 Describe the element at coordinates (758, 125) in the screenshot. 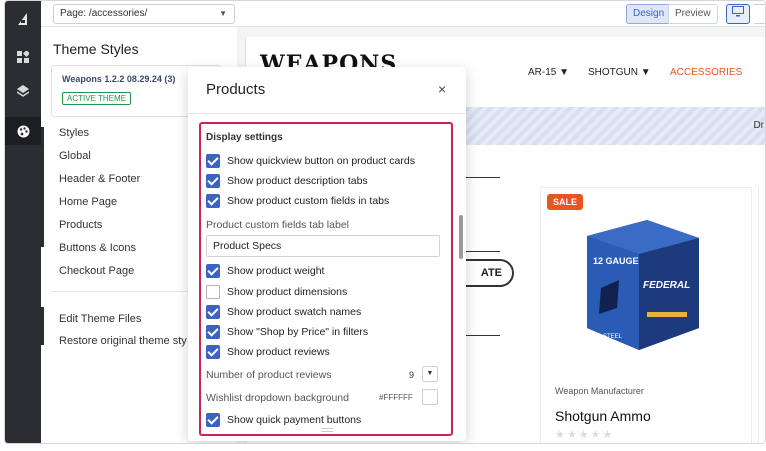

I see `banner-text: Dr` at that location.